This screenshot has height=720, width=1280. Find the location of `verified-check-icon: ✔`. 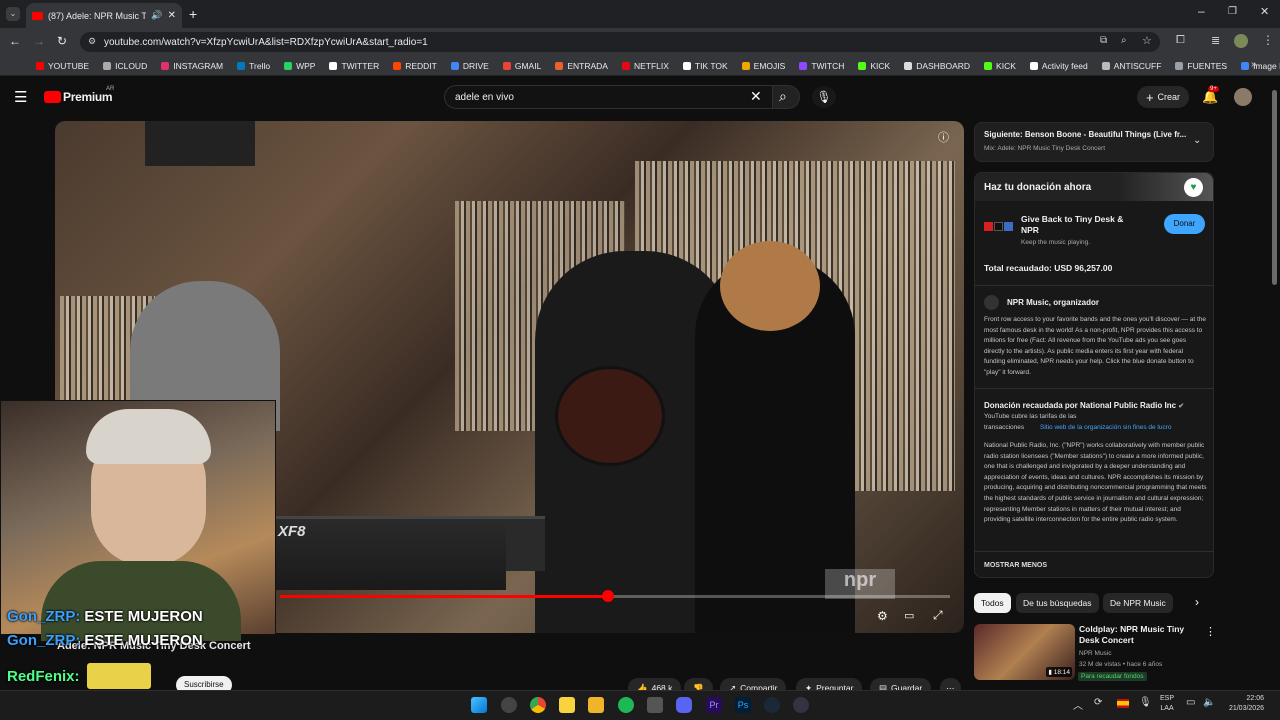

verified-check-icon: ✔ is located at coordinates (1181, 406).